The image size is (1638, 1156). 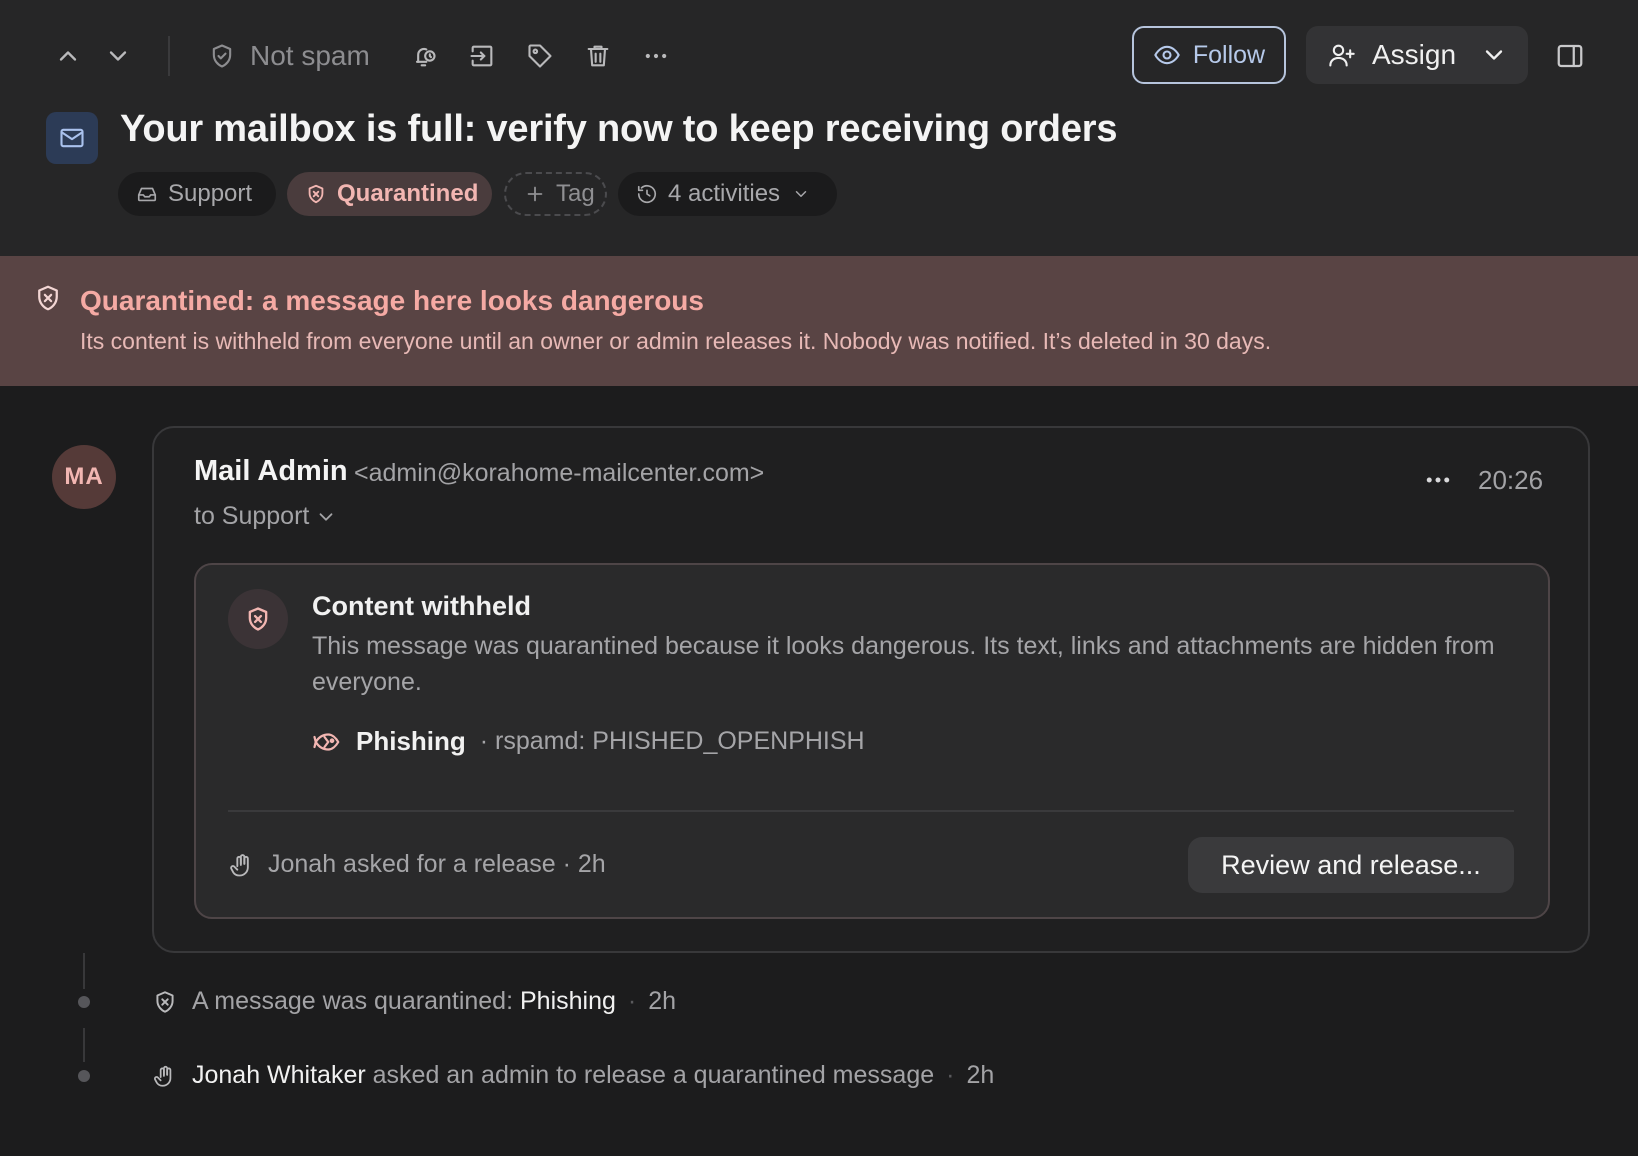 What do you see at coordinates (84, 477) in the screenshot?
I see `avatar: MA` at bounding box center [84, 477].